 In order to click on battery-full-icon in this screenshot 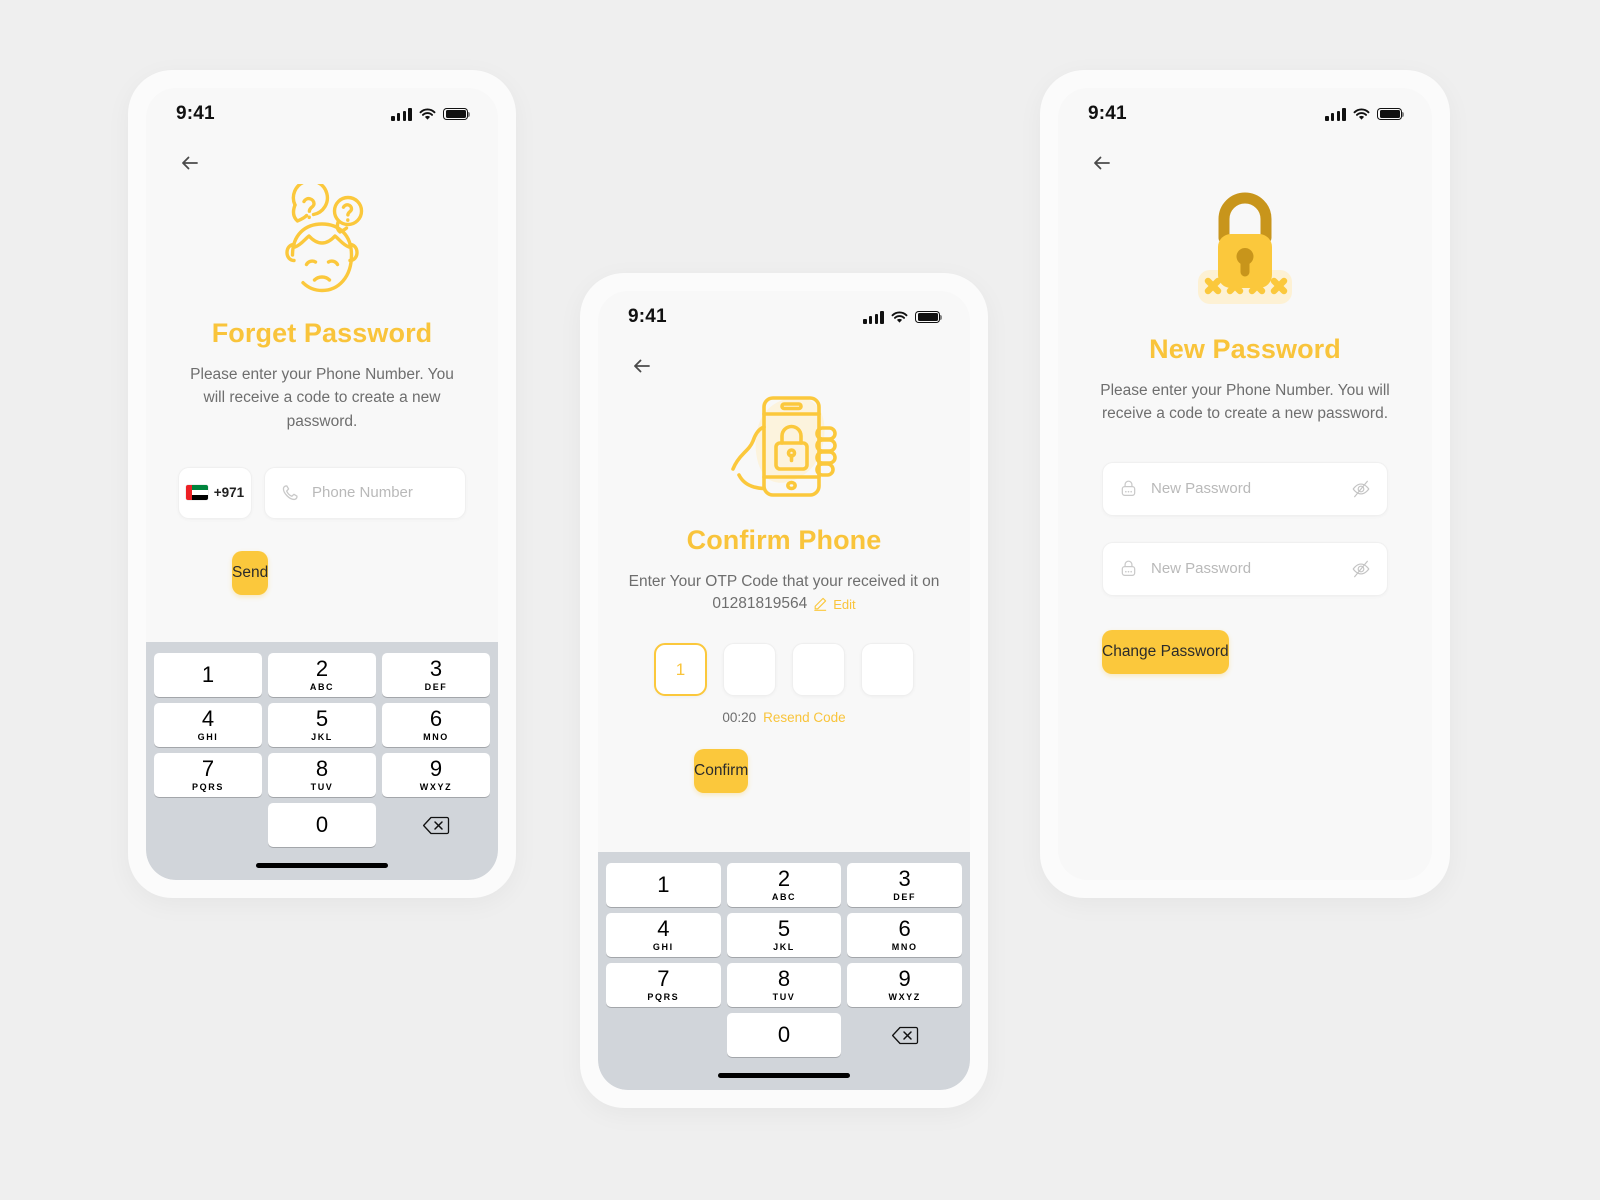, I will do `click(929, 317)`.